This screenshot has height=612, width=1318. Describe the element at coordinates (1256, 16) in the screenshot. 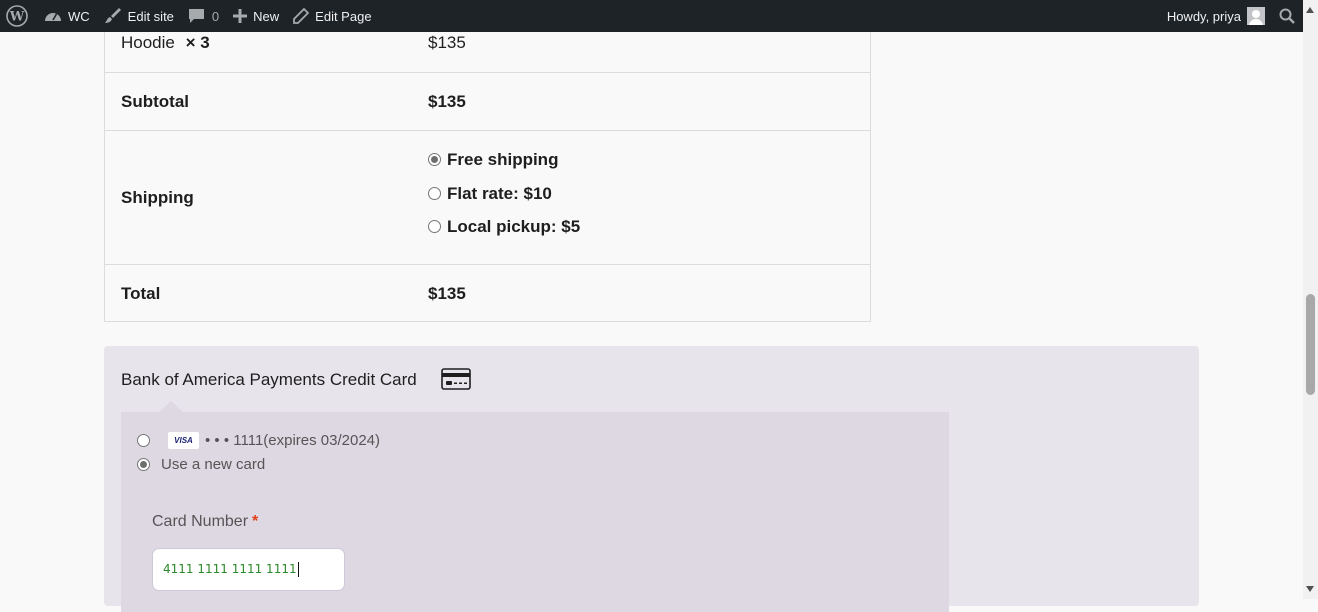

I see `avatar` at that location.